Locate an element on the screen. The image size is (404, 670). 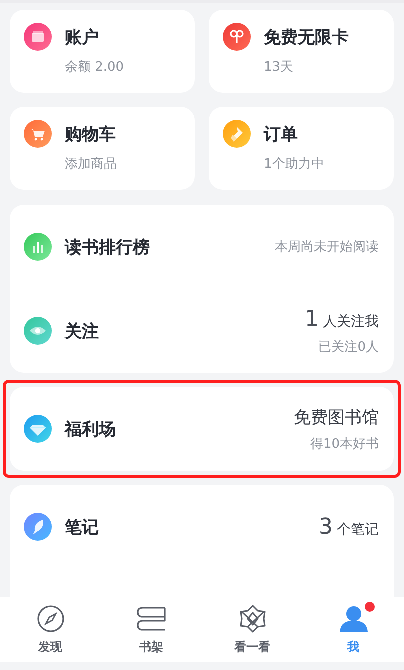
row-title: 笔记 is located at coordinates (82, 527).